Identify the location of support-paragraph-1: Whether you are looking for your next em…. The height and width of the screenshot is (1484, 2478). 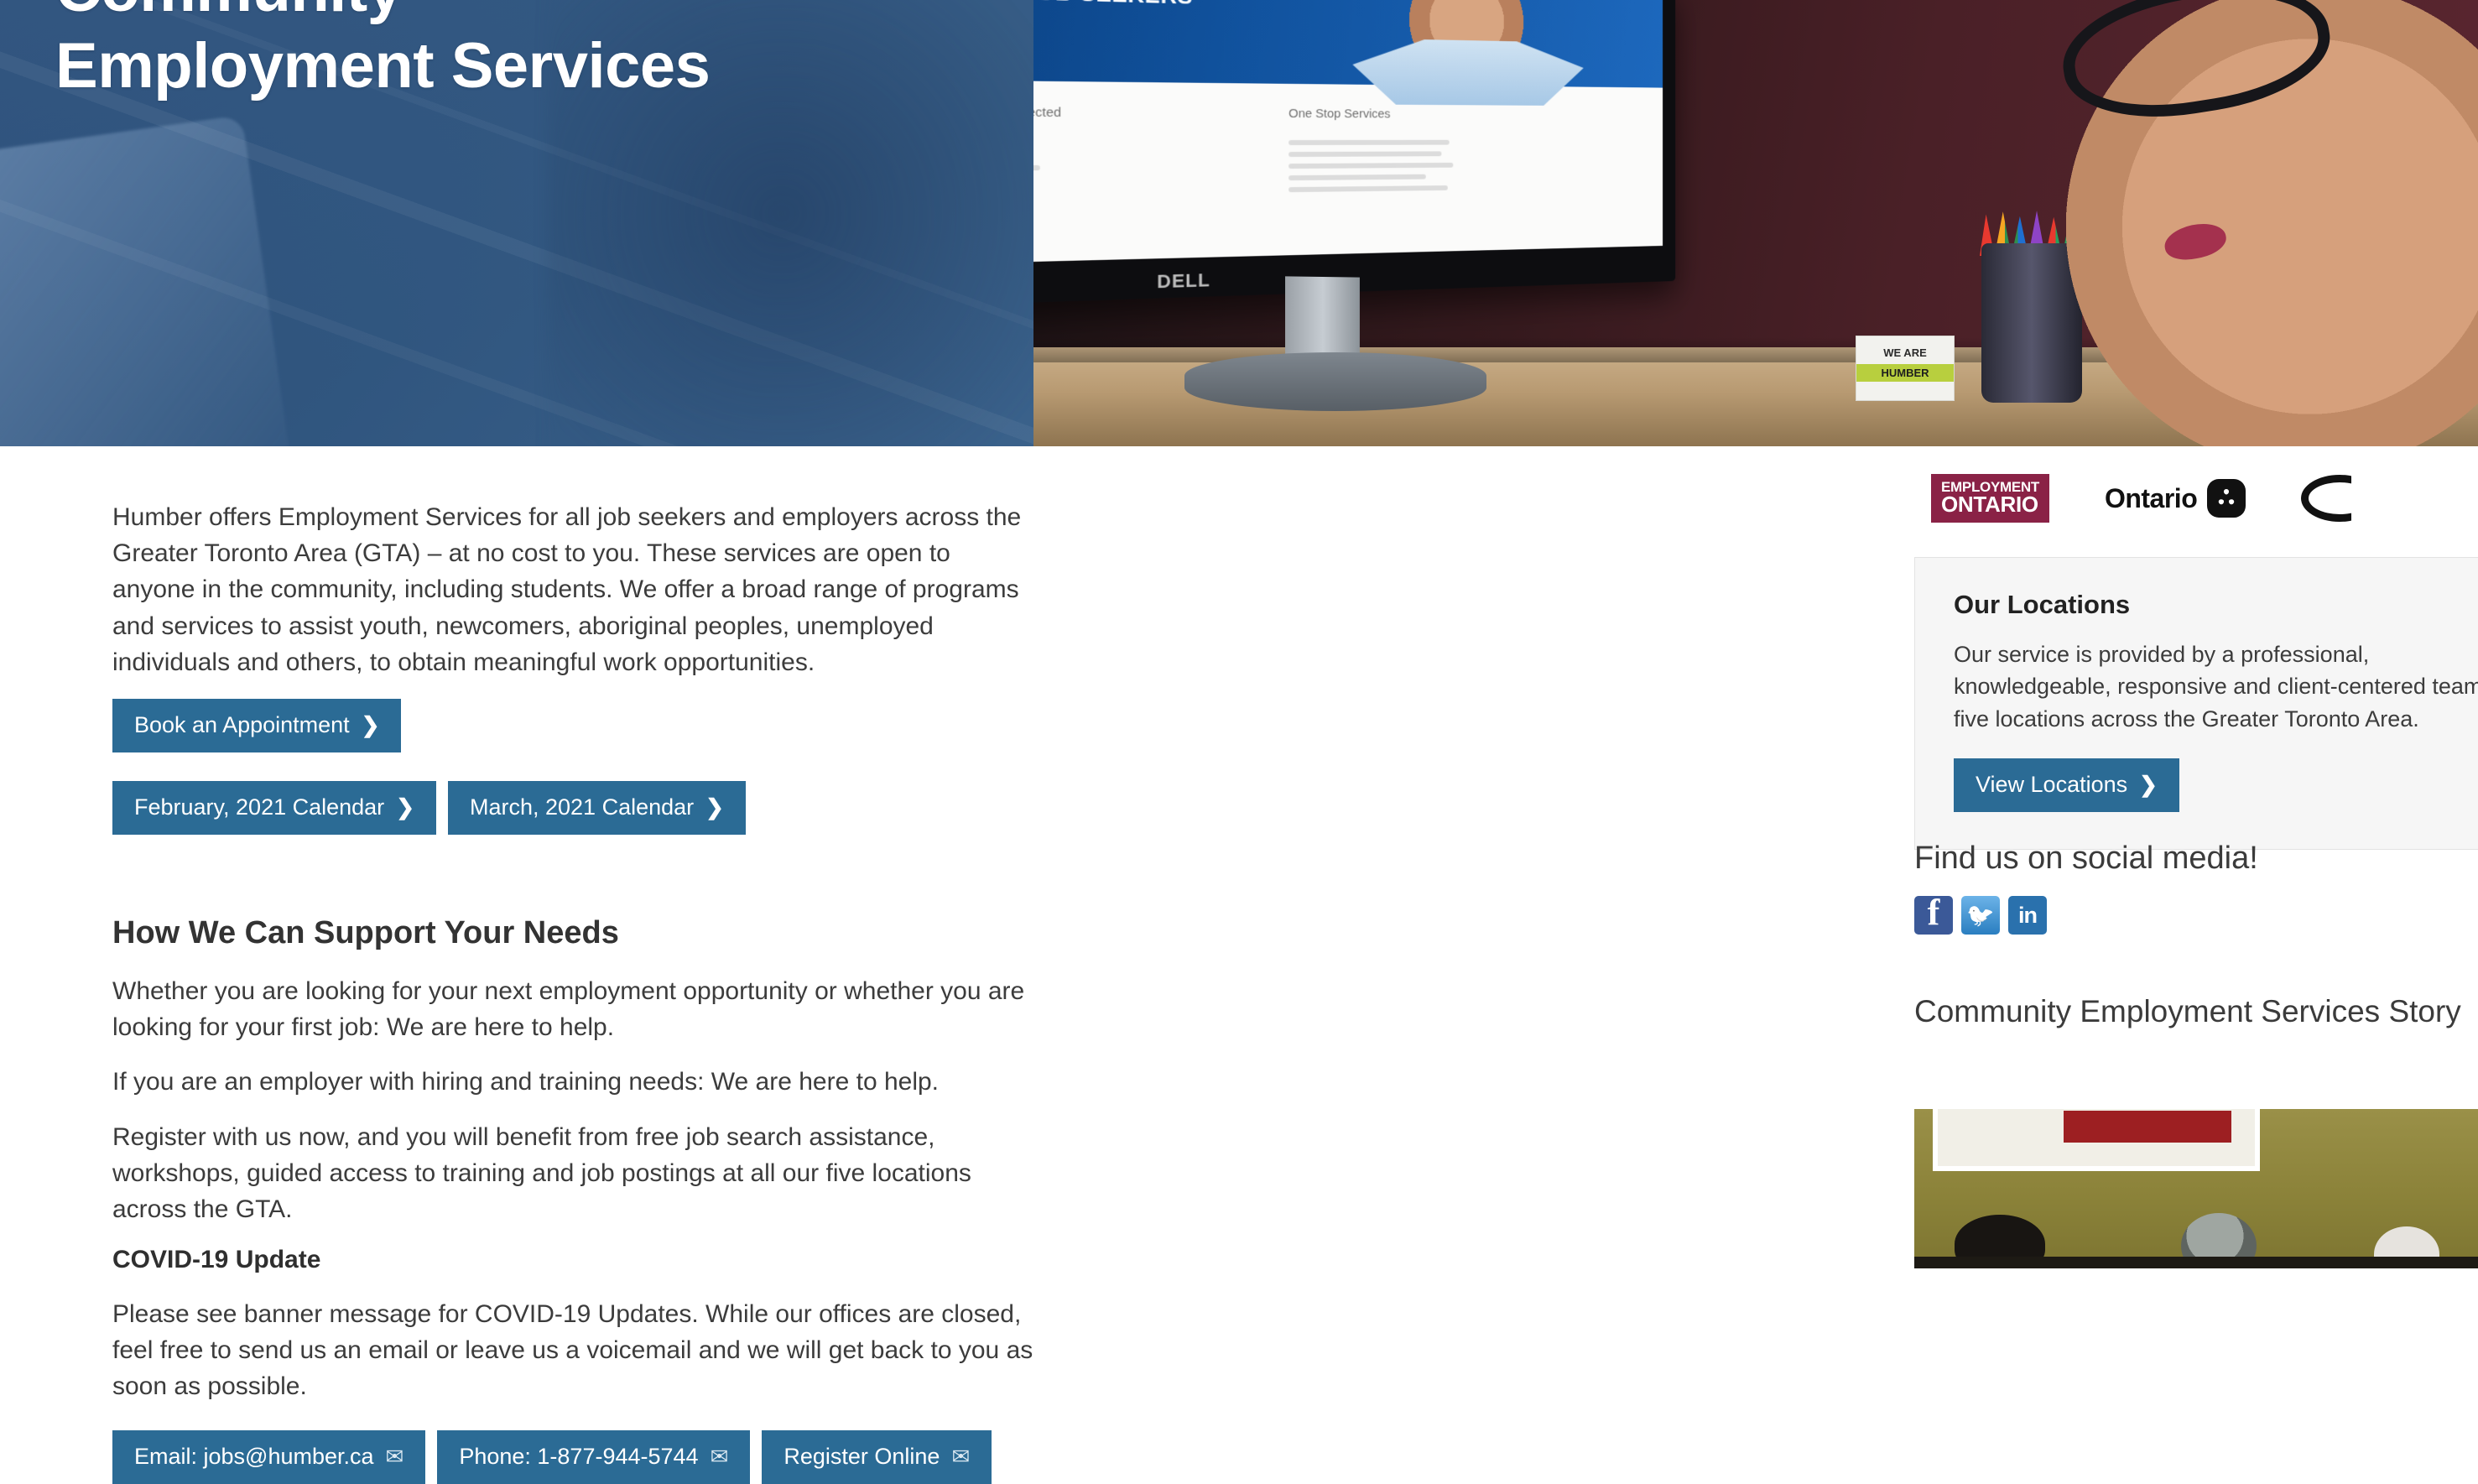
(568, 1009).